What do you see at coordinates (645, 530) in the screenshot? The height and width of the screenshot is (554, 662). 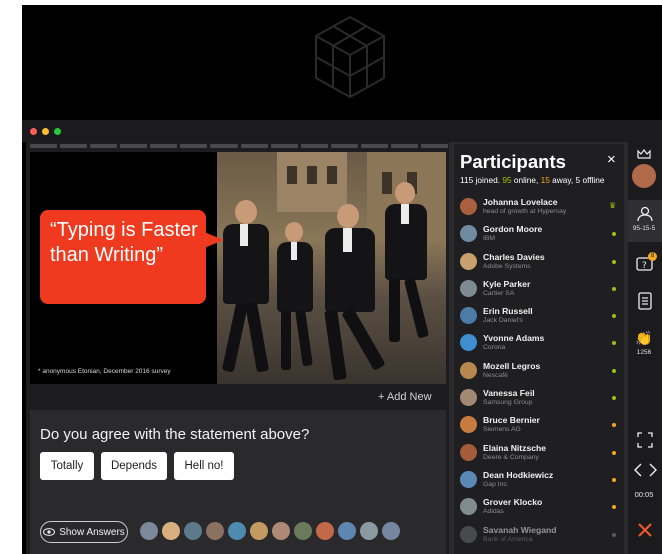 I see `end-session-icon` at bounding box center [645, 530].